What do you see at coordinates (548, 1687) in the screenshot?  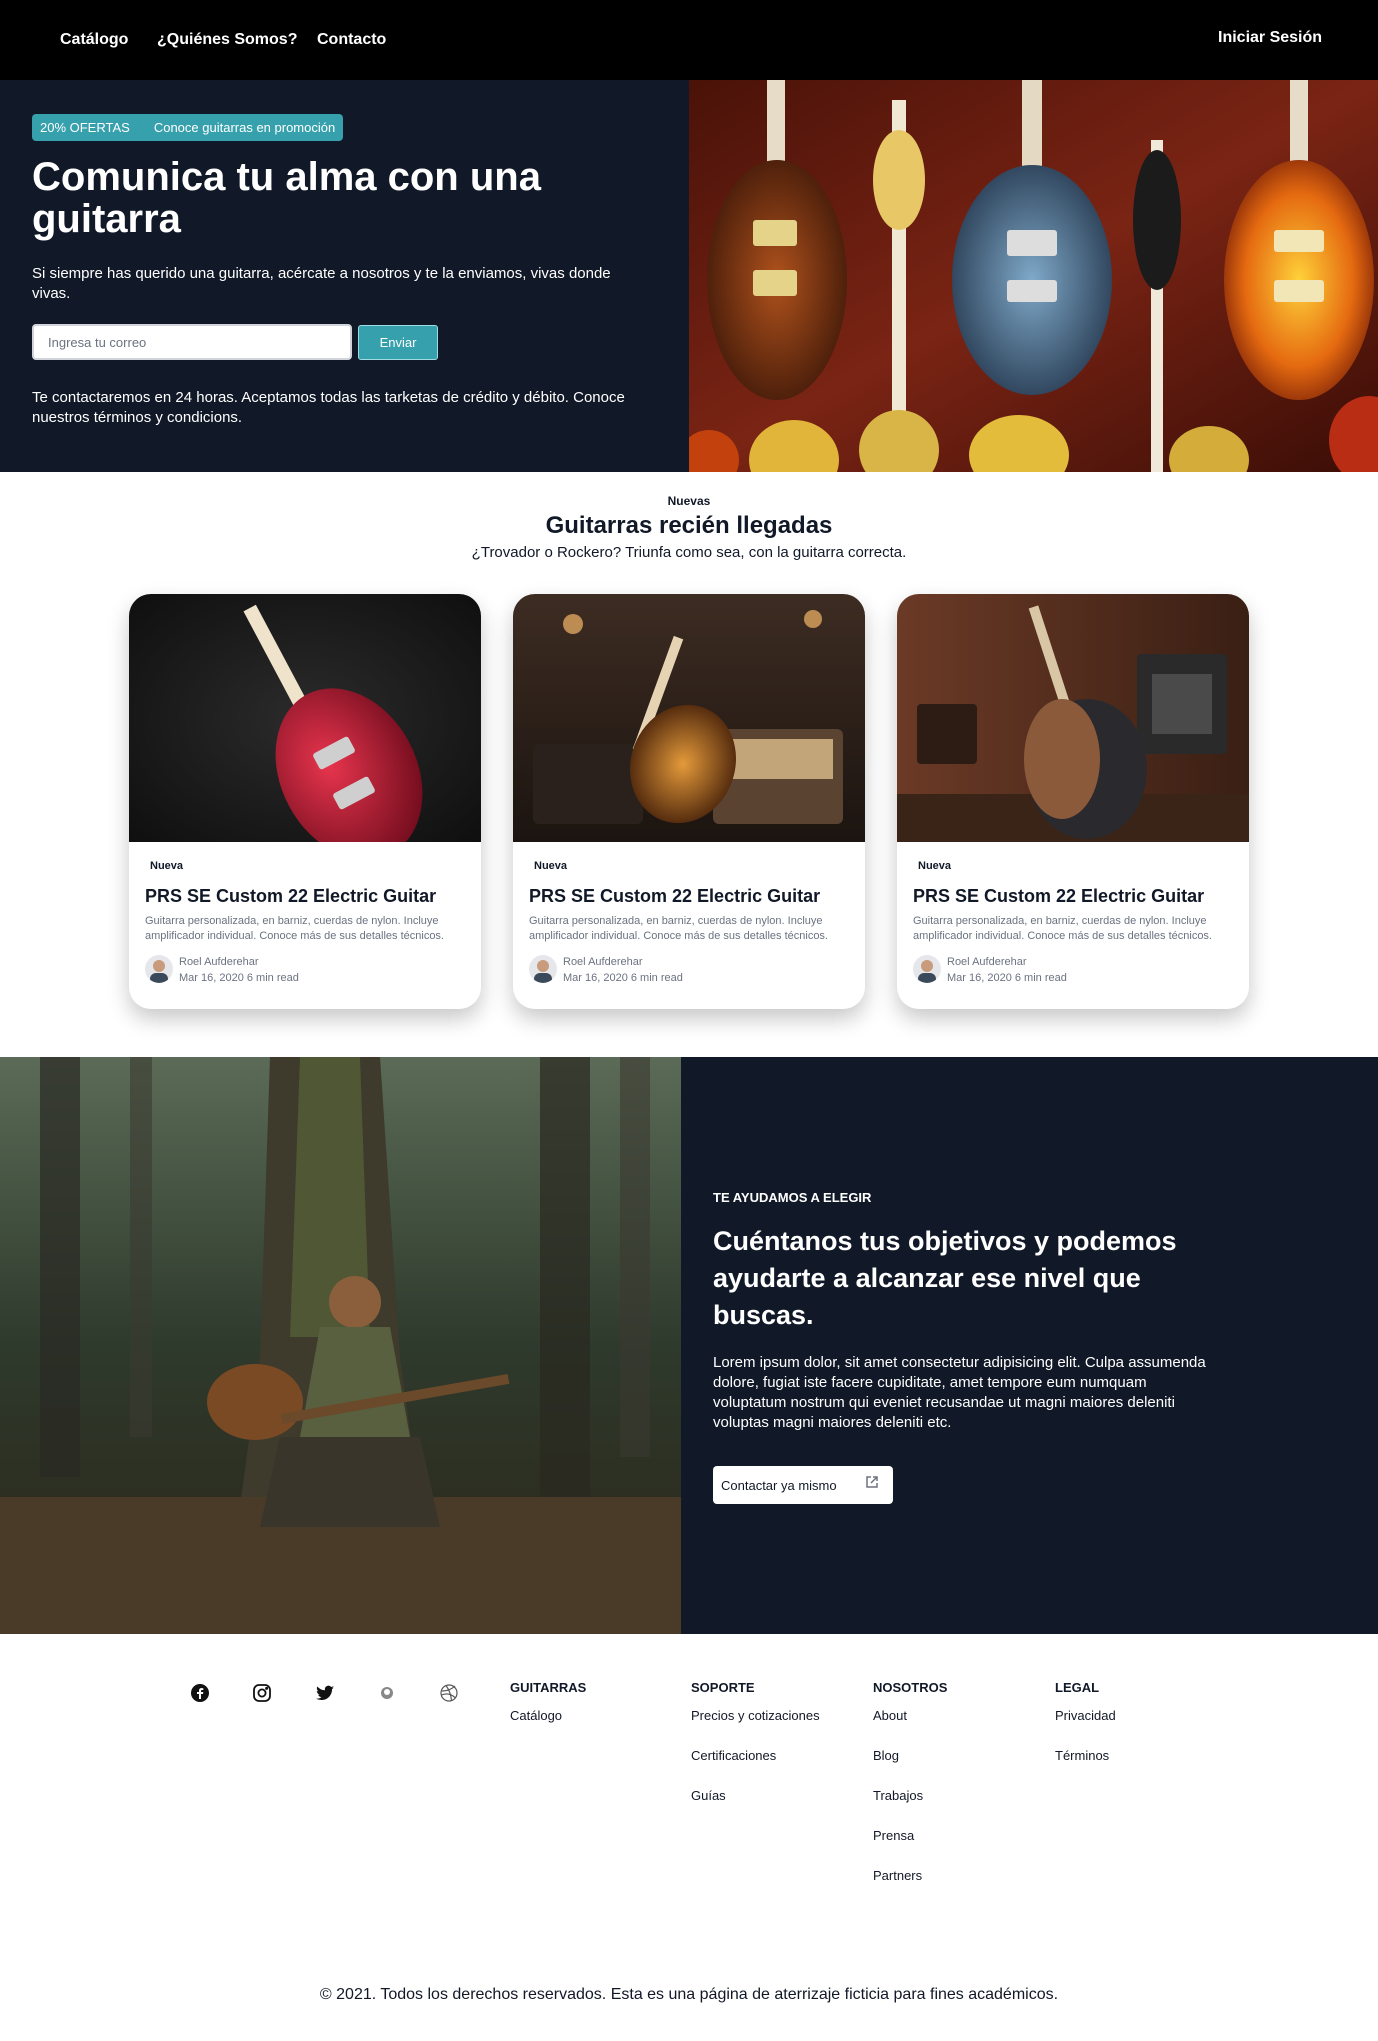 I see `footer-heading: GUITARRAS` at bounding box center [548, 1687].